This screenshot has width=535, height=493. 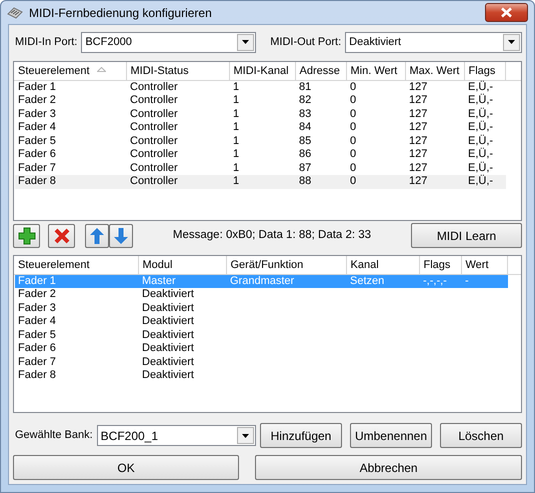 What do you see at coordinates (261, 375) in the screenshot?
I see `table-row: Fader 8 Deaktiviert` at bounding box center [261, 375].